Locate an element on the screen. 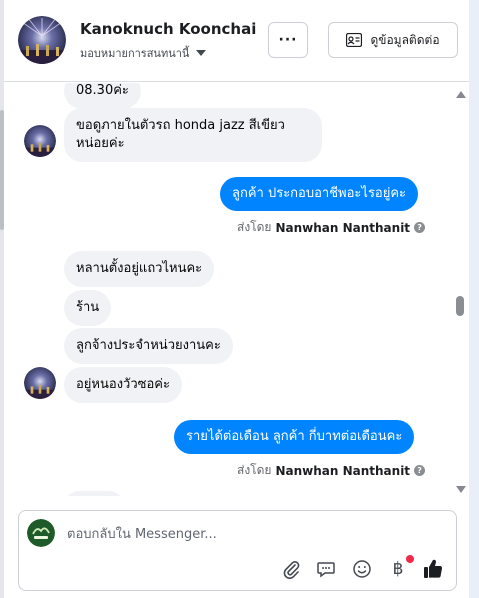 The height and width of the screenshot is (598, 479). outgoing-message: ลูกค้า ประกอบอาชีพอะไรอยู่คะ is located at coordinates (319, 194).